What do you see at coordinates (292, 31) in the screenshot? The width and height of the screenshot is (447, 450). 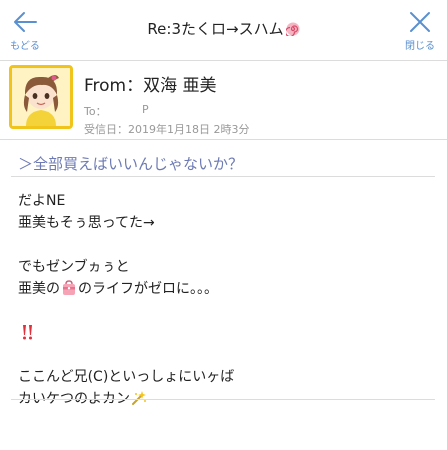 I see `spiral-emoji-icon` at bounding box center [292, 31].